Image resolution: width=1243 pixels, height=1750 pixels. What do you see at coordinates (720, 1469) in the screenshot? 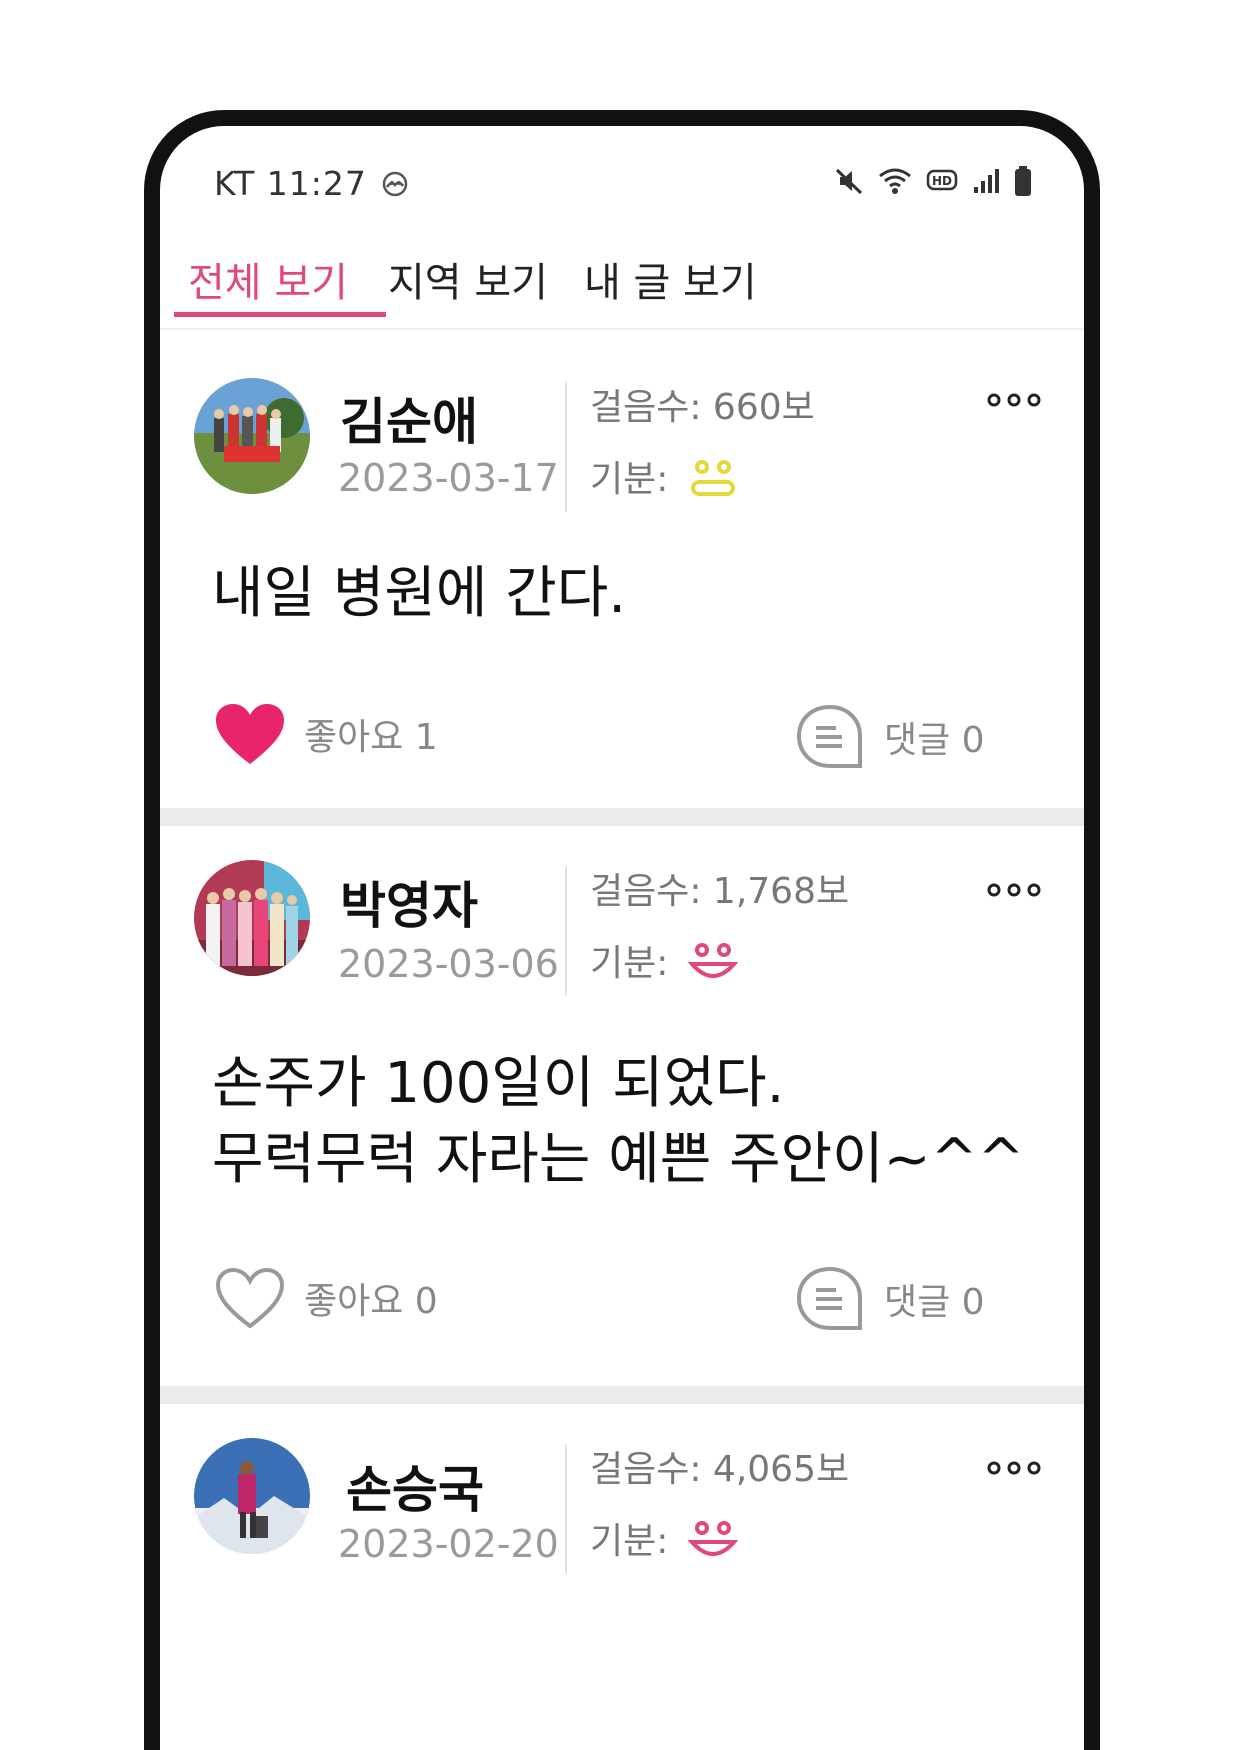
I see `step-count: 걸음수: 4,065보` at bounding box center [720, 1469].